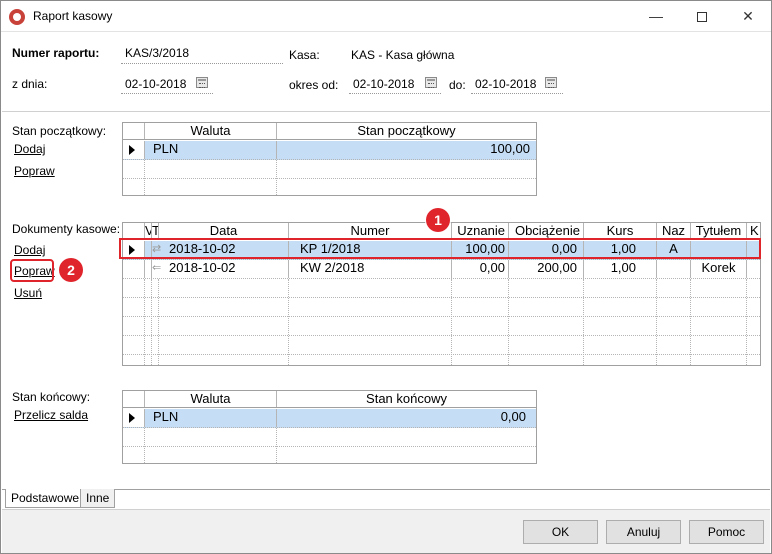 Image resolution: width=772 pixels, height=554 pixels. Describe the element at coordinates (370, 269) in the screenshot. I see `cell-numer: KW 2/2018` at that location.